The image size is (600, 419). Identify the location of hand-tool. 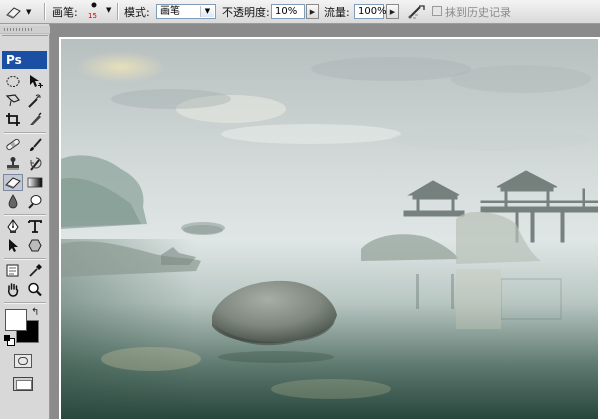
(13, 289).